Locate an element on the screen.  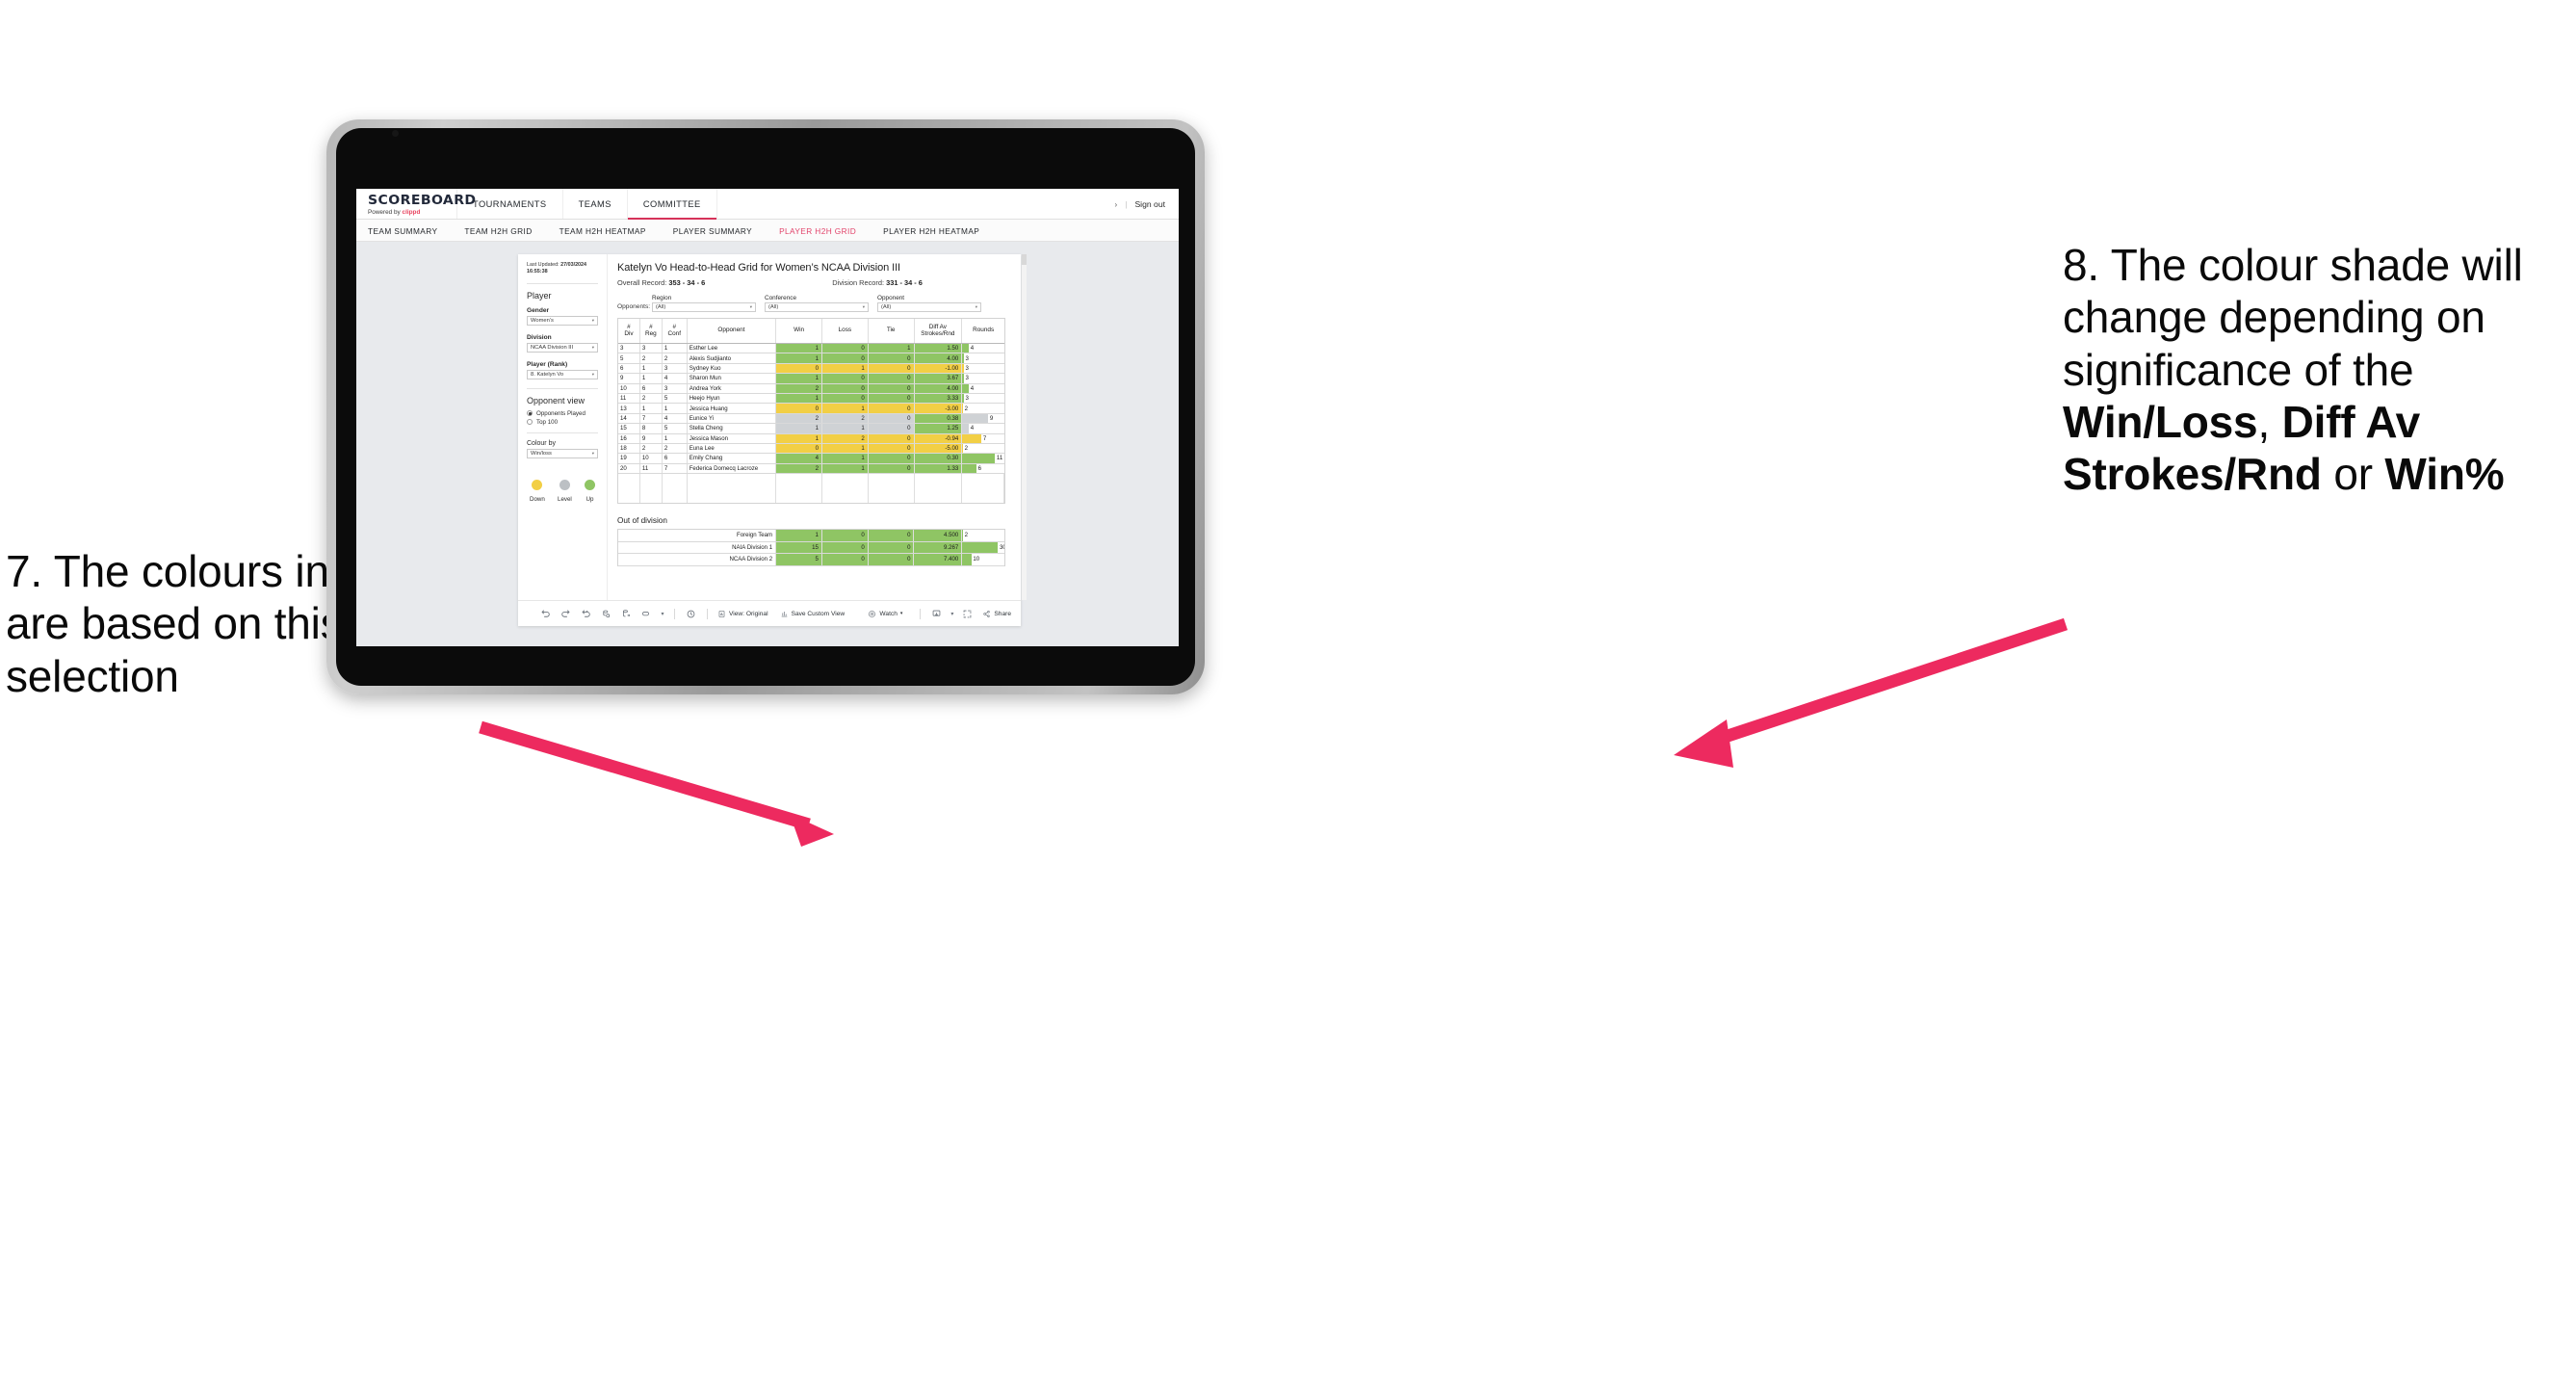
colour-by-select: Win/loss ▾ is located at coordinates (562, 453).